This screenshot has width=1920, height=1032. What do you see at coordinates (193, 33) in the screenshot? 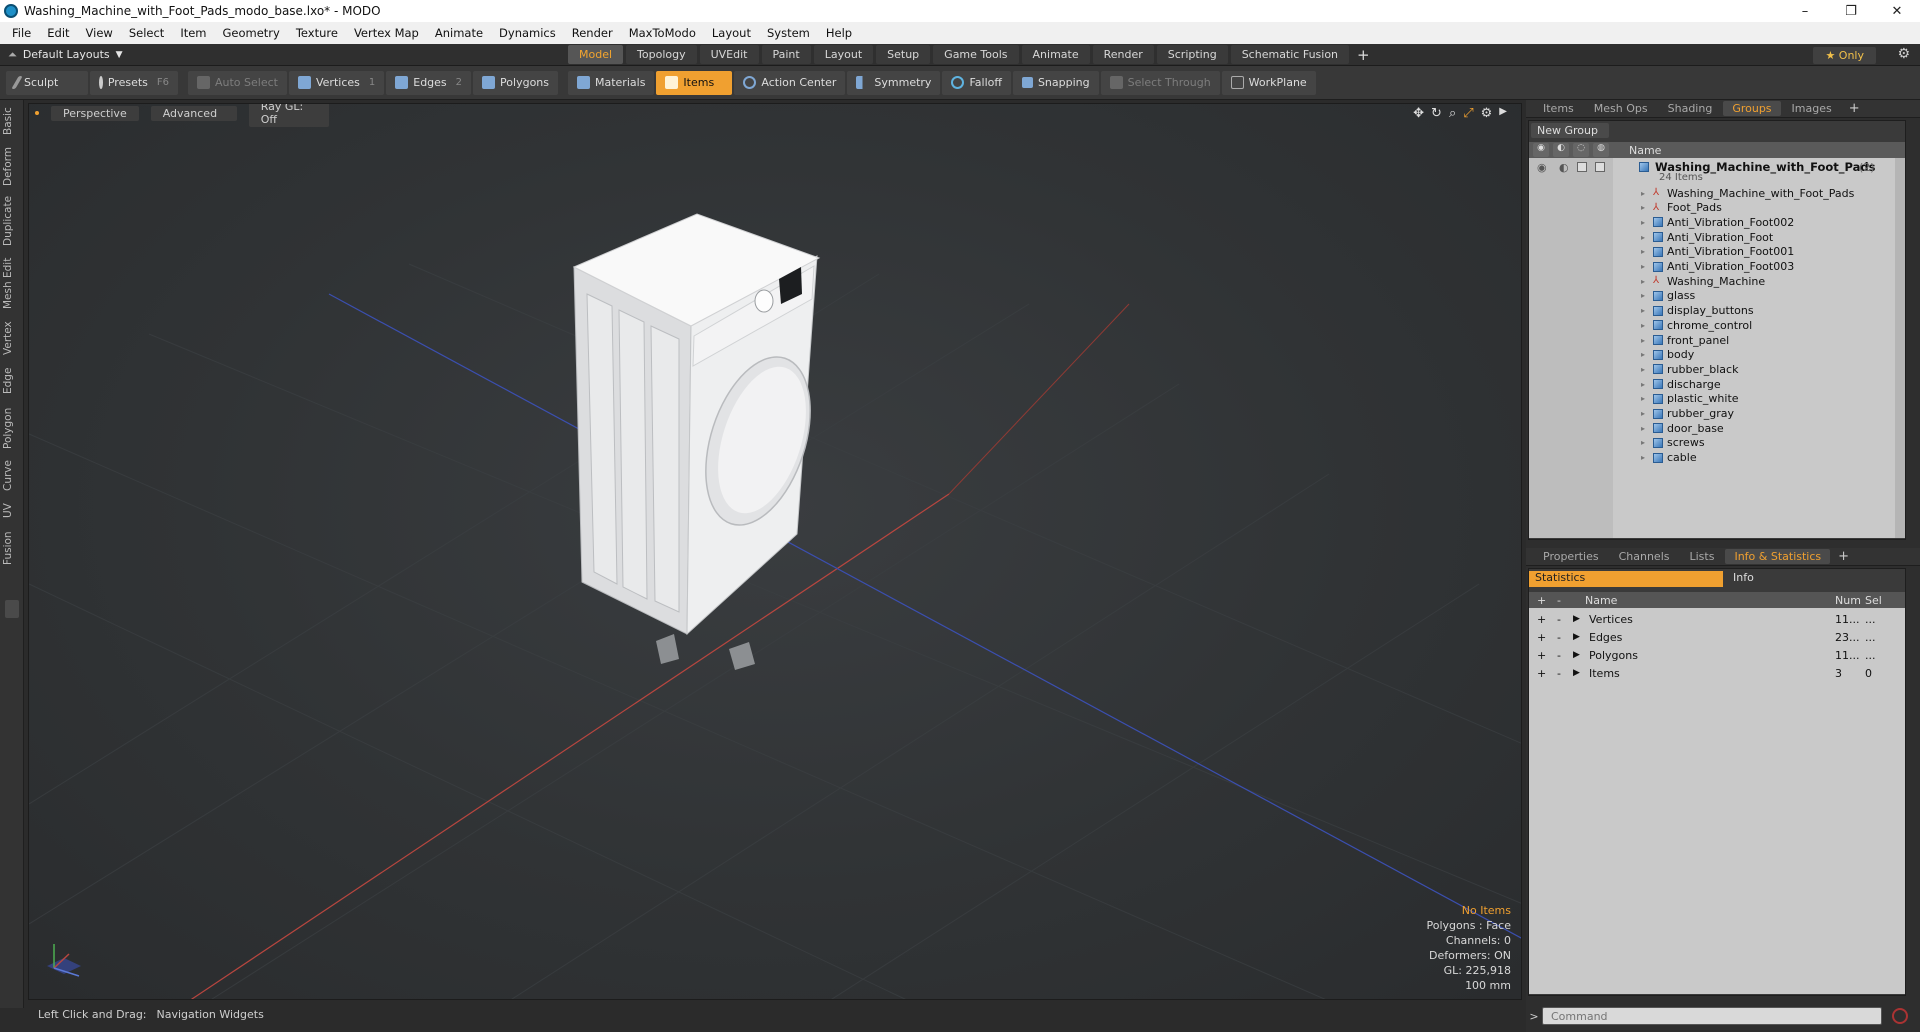
I see `menu-item: Item` at bounding box center [193, 33].